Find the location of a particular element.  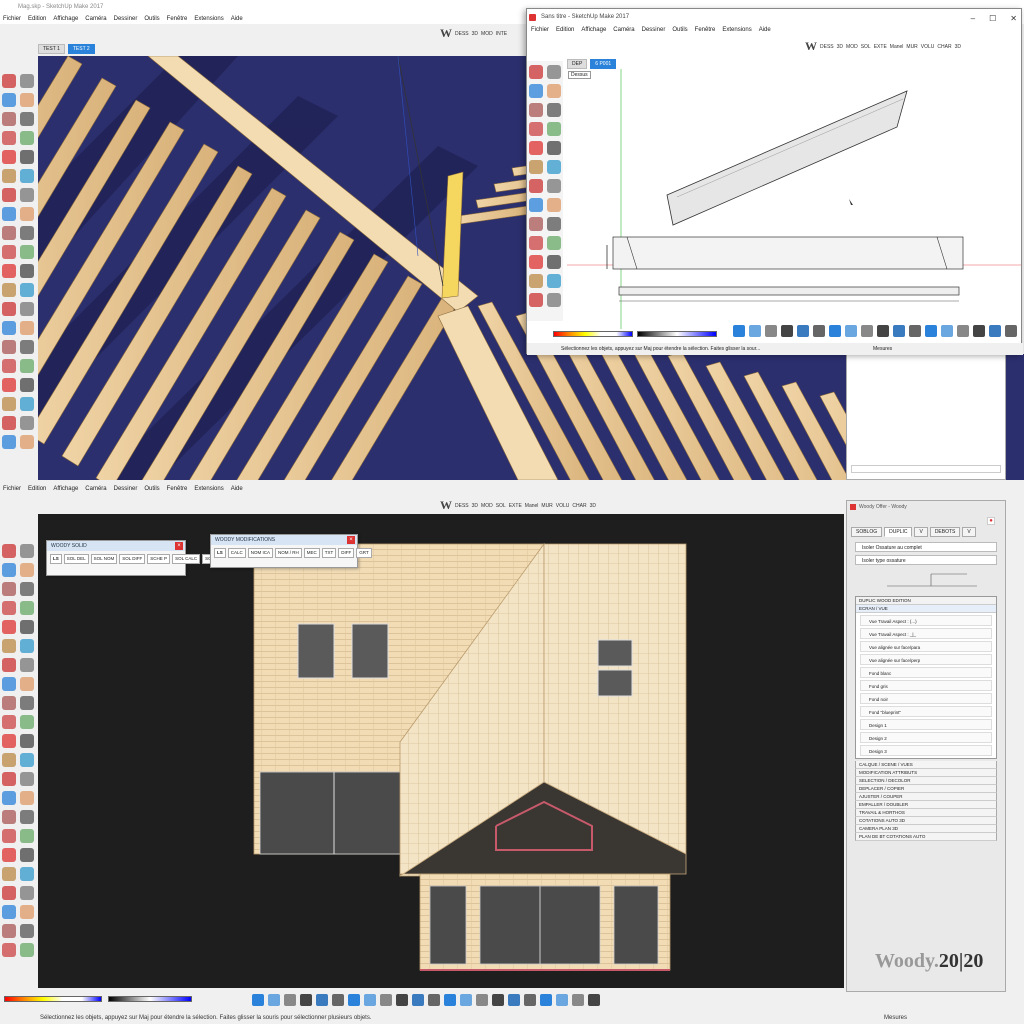

section-item: COTATIONS AUTO 3D is located at coordinates (926, 821).